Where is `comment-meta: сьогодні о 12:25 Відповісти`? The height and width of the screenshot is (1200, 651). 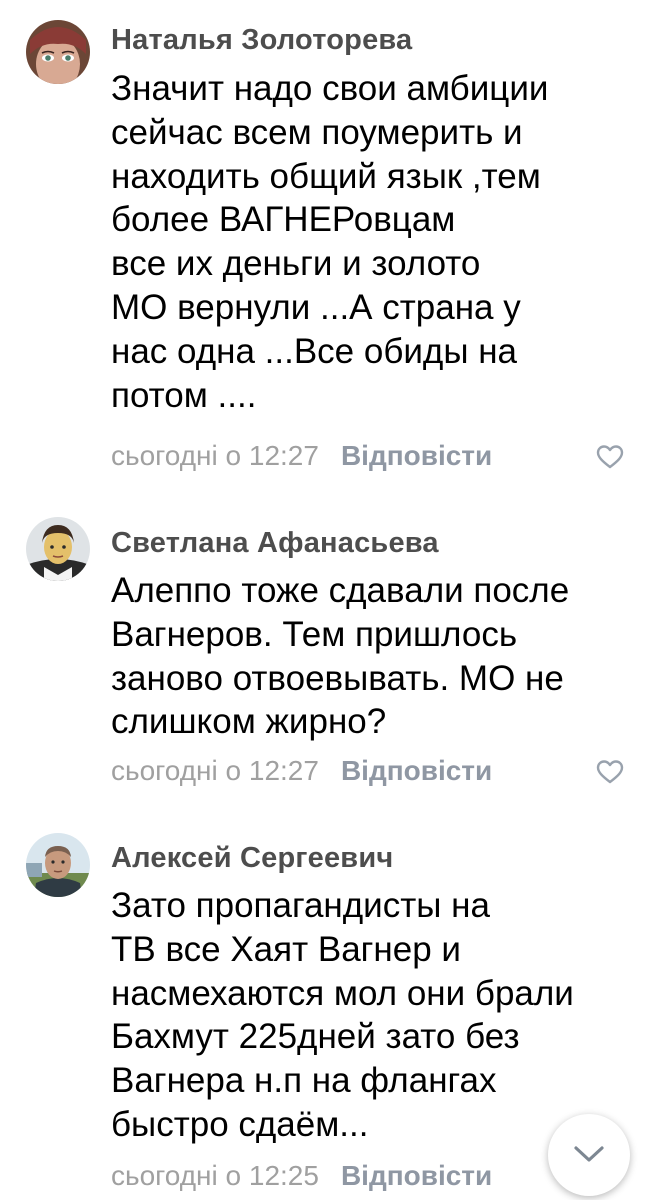
comment-meta: сьогодні о 12:25 Відповісти is located at coordinates (301, 1176).